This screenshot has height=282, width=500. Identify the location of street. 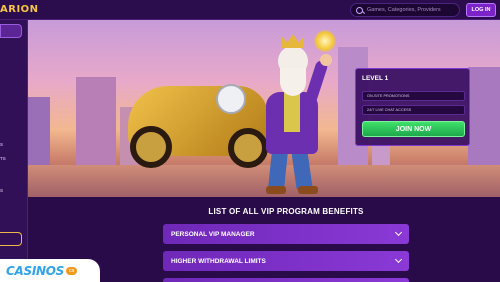
(264, 181).